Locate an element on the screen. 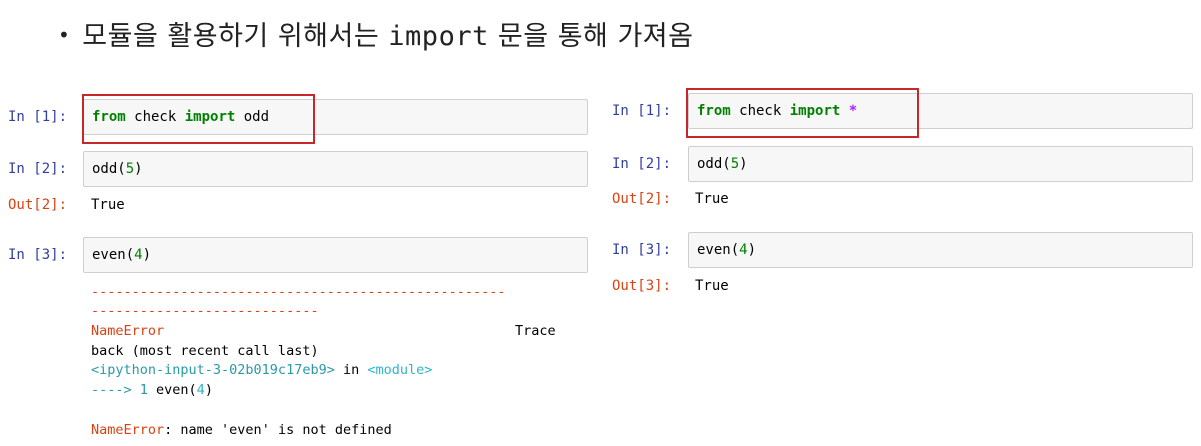  traceback-final-line: NameError: name 'even' is not defined is located at coordinates (241, 431).